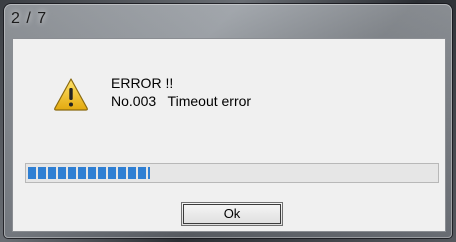 The image size is (456, 242). I want to click on ok-button: Ok, so click(232, 214).